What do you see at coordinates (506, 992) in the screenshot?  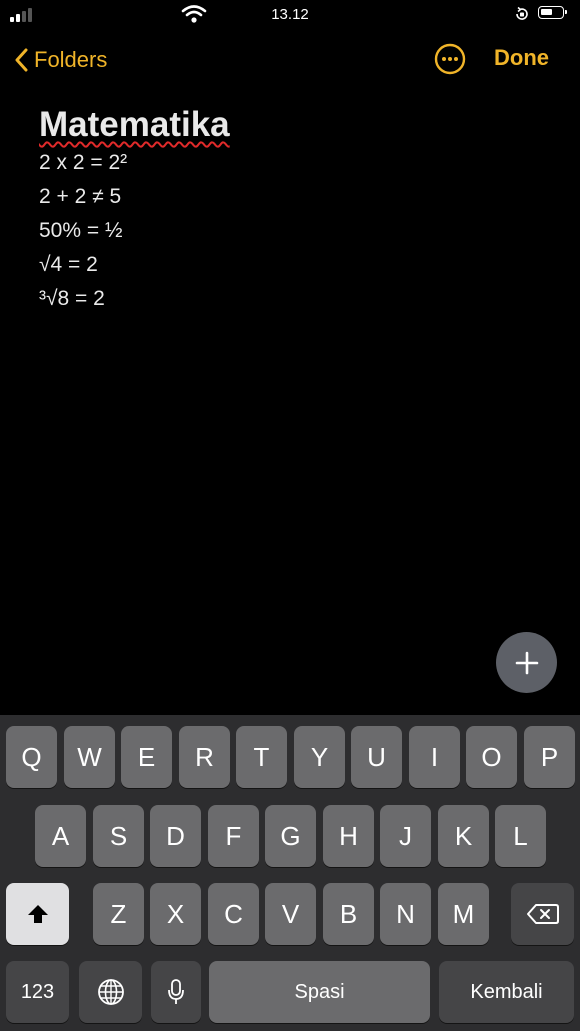 I see `return-key: Kembali` at bounding box center [506, 992].